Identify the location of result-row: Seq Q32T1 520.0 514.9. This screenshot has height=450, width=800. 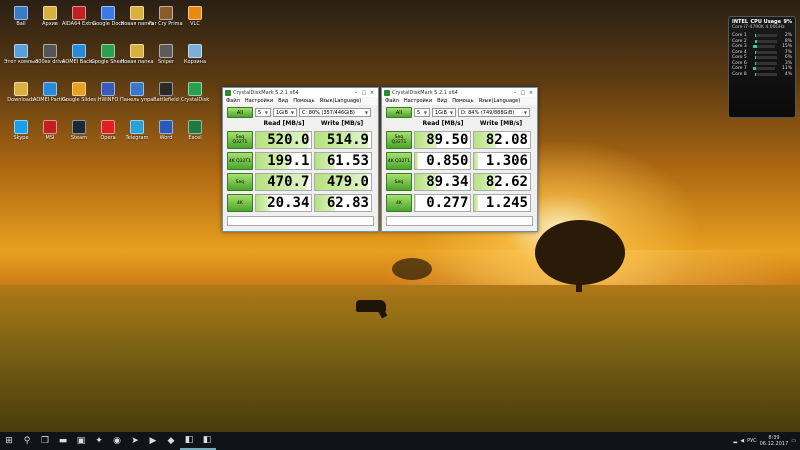
(300, 140).